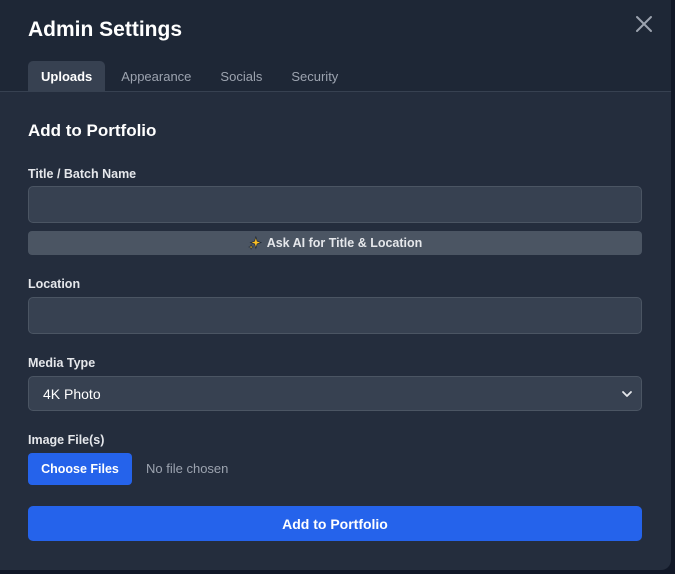 This screenshot has width=675, height=574. What do you see at coordinates (62, 363) in the screenshot?
I see `media-type-label: Media Type` at bounding box center [62, 363].